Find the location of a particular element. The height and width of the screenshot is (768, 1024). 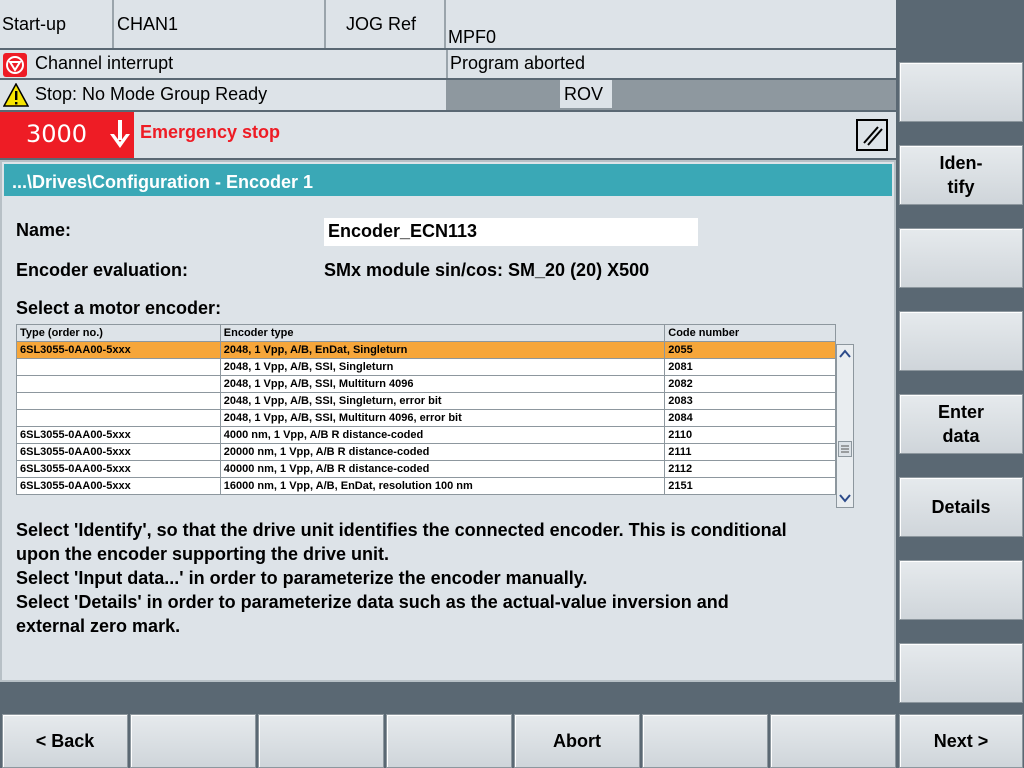

alarm-number-box: 3000 is located at coordinates (67, 135).